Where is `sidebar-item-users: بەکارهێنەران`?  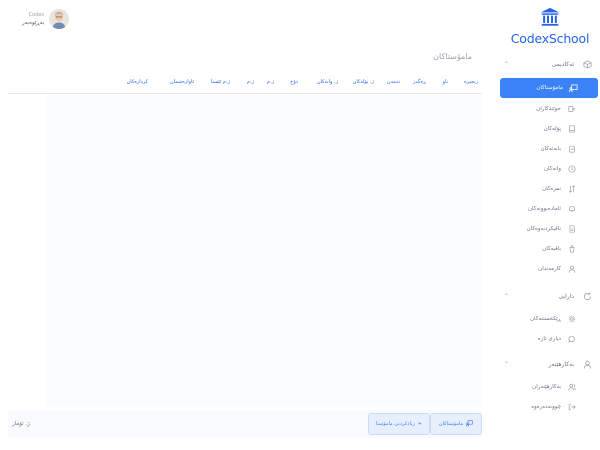 sidebar-item-users: بەکارهێنەران is located at coordinates (548, 387).